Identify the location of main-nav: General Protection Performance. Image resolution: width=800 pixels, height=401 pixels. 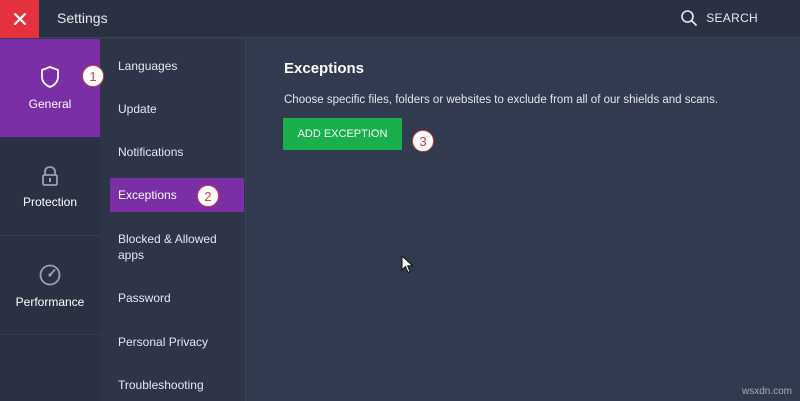
(50, 220).